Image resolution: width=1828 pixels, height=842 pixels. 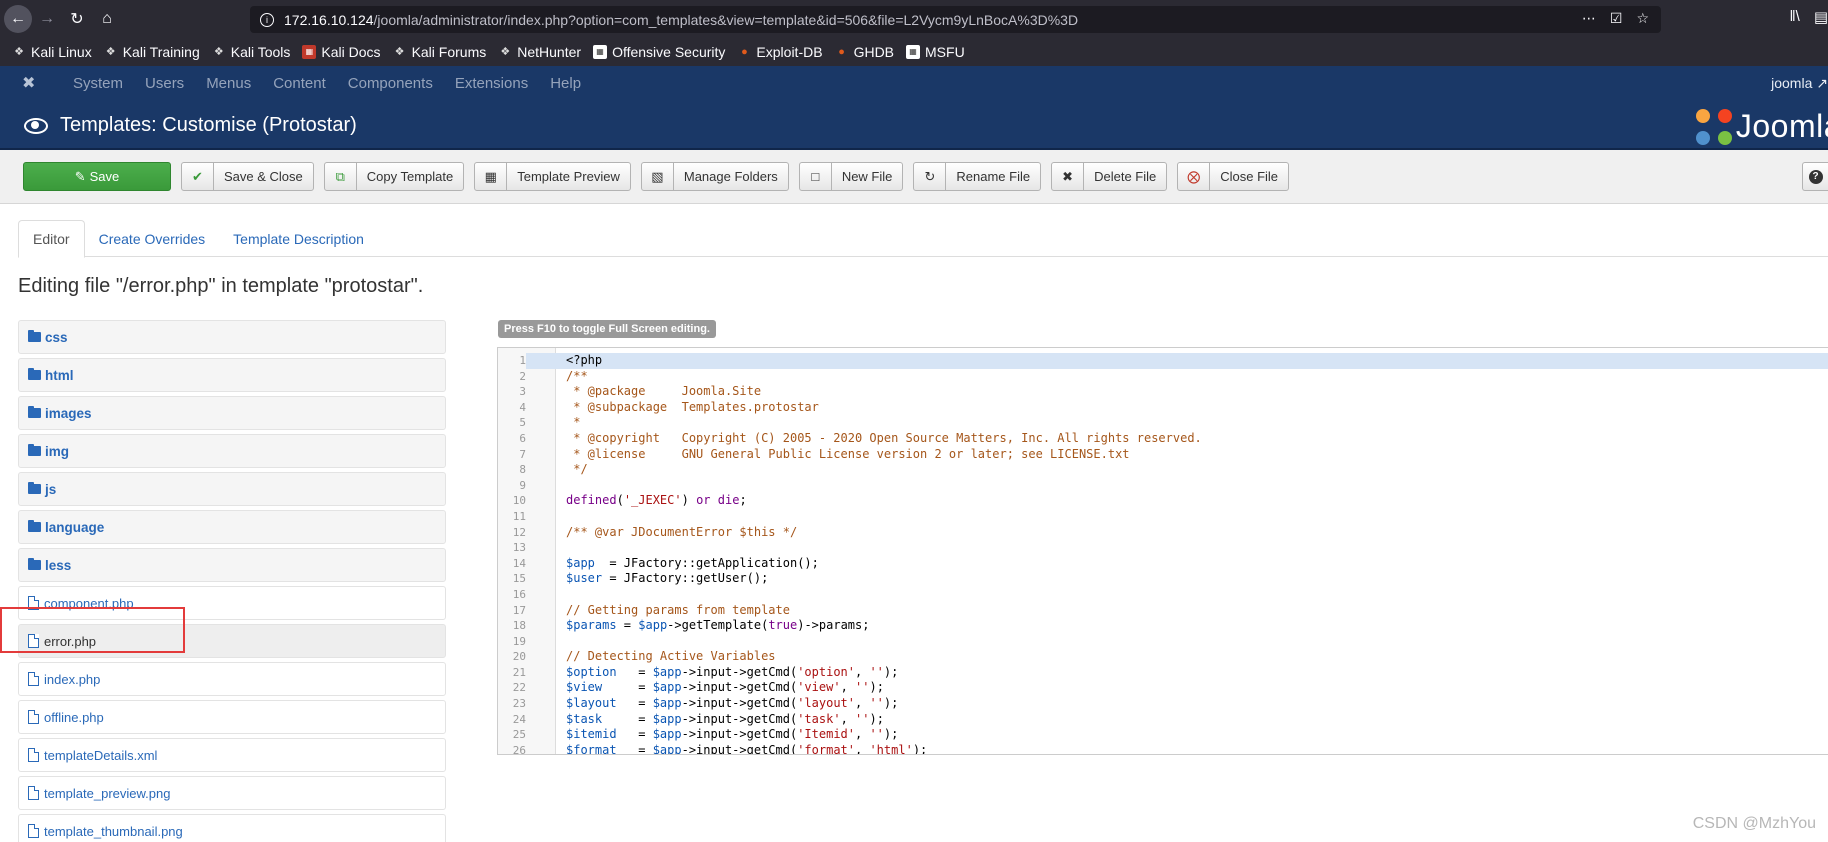 I want to click on back-button: ←, so click(x=18, y=19).